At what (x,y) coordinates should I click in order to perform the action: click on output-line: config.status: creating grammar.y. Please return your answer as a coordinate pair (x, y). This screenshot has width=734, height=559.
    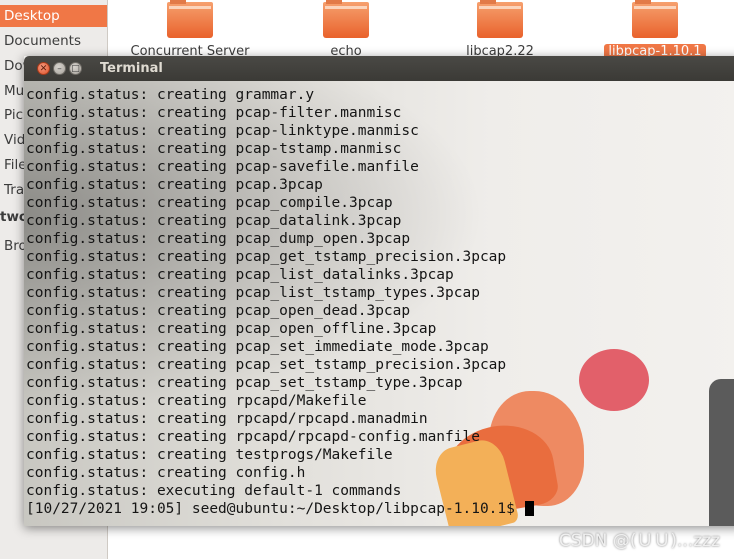
    Looking at the image, I should click on (170, 95).